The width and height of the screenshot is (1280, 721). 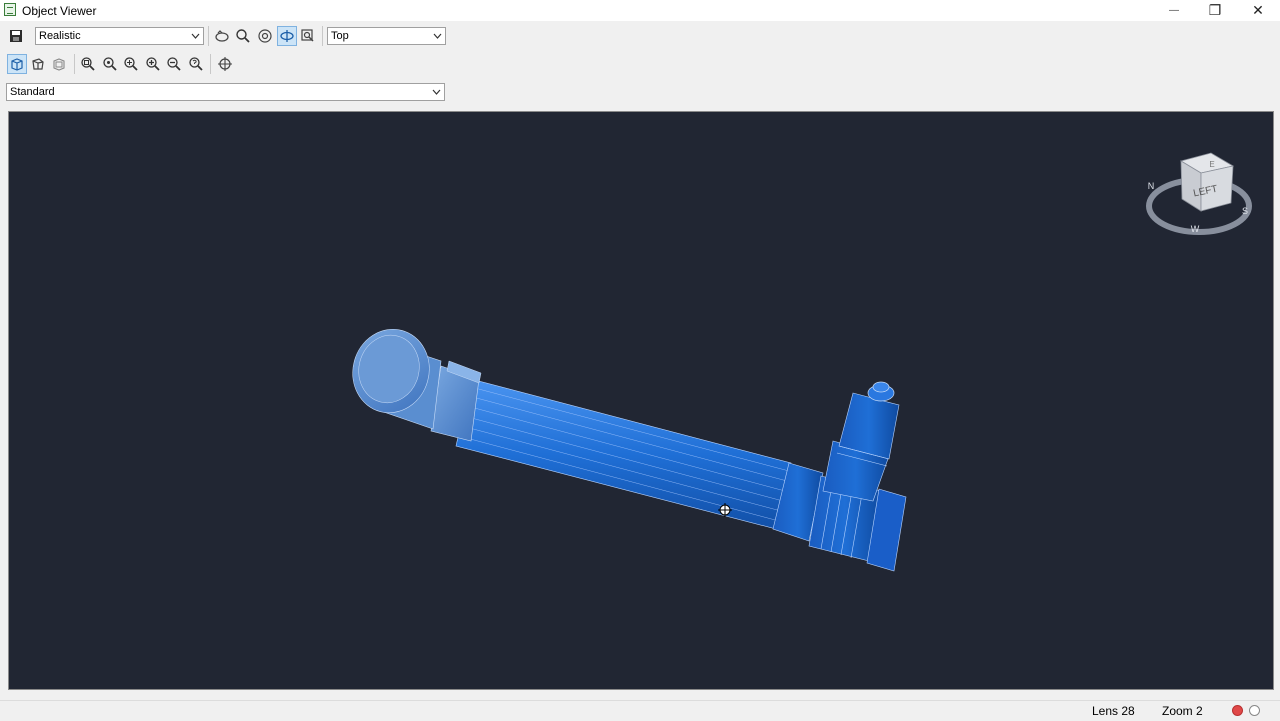 I want to click on presets-button, so click(x=308, y=36).